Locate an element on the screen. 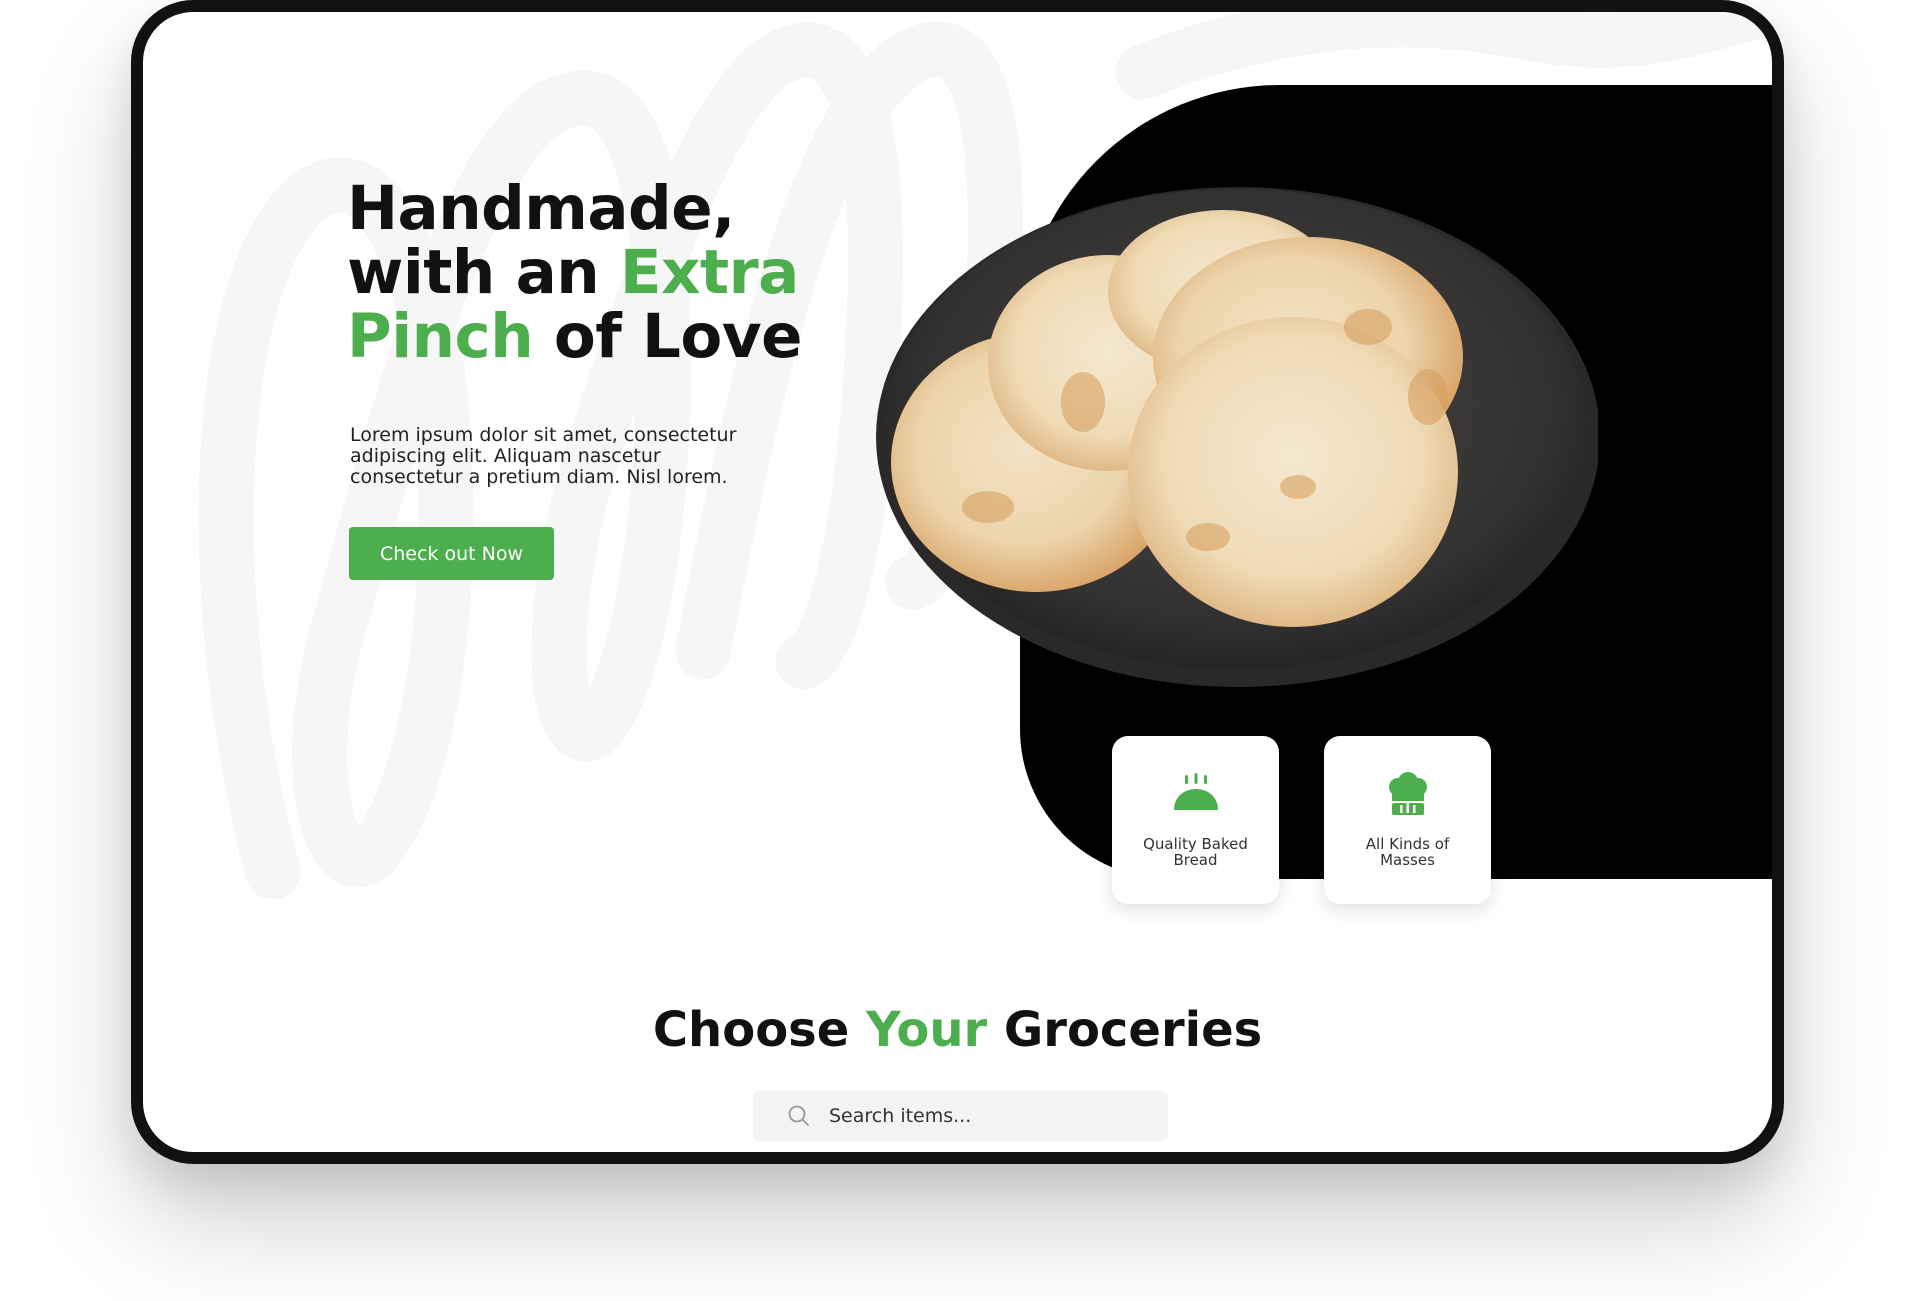  hero-title-line2-a: with an is located at coordinates (483, 272).